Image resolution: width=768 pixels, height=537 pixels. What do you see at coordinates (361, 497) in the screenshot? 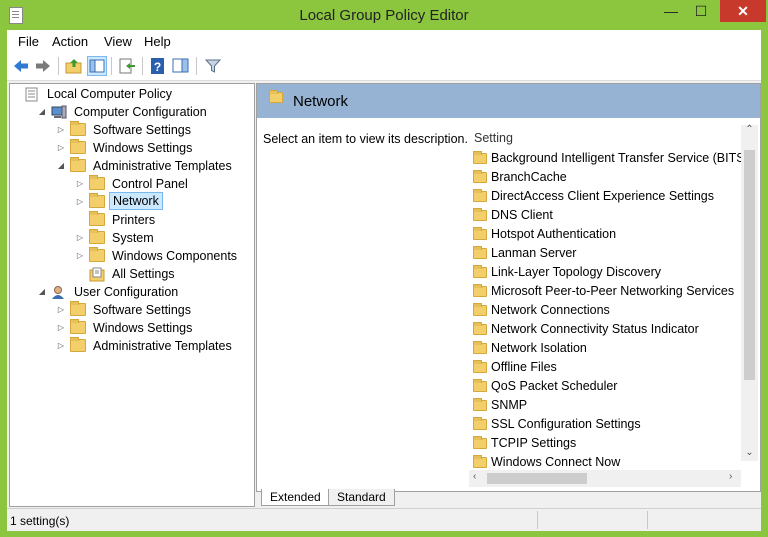
I see `tab-standard: Standard` at bounding box center [361, 497].